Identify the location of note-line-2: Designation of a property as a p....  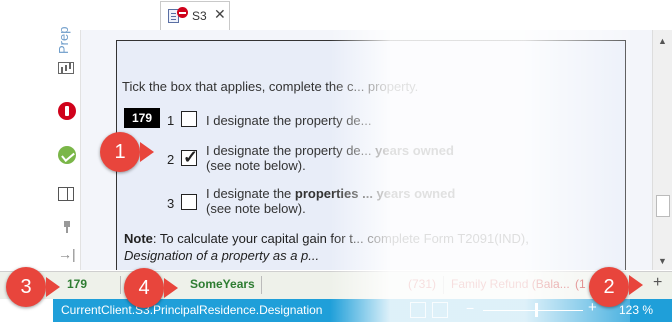
(222, 255).